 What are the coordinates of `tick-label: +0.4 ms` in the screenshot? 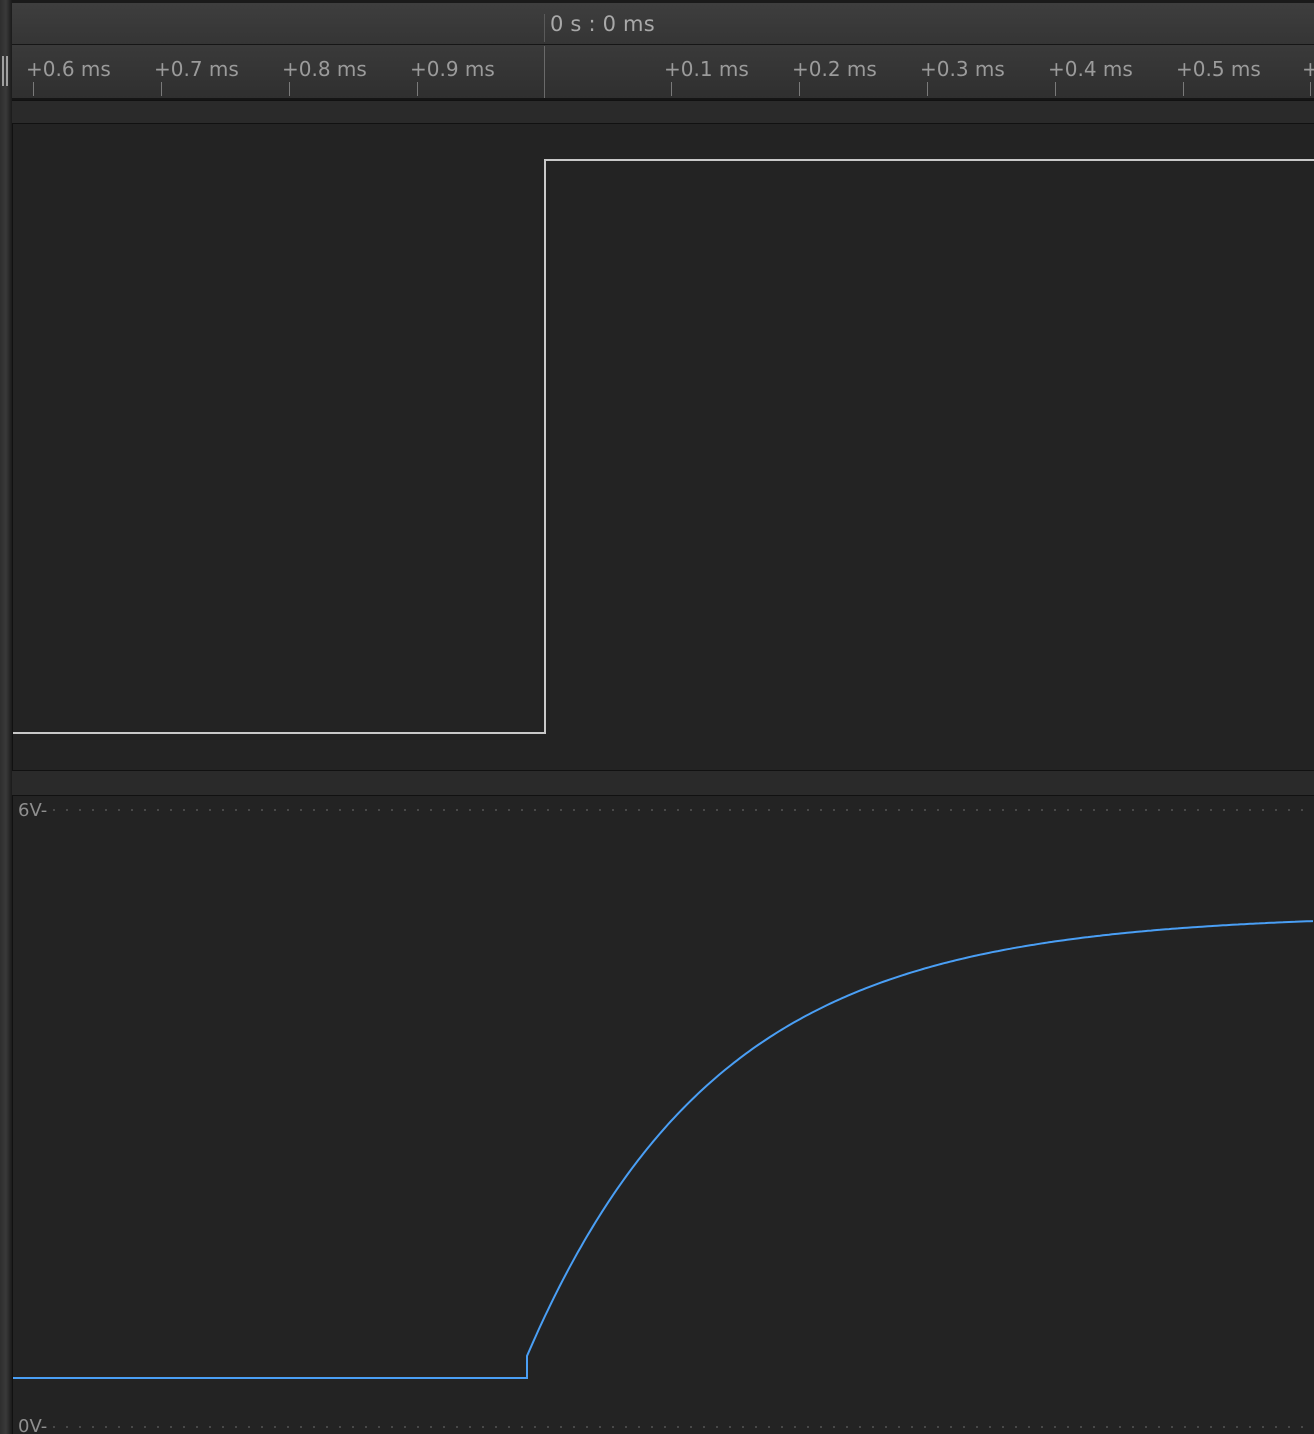 It's located at (1090, 69).